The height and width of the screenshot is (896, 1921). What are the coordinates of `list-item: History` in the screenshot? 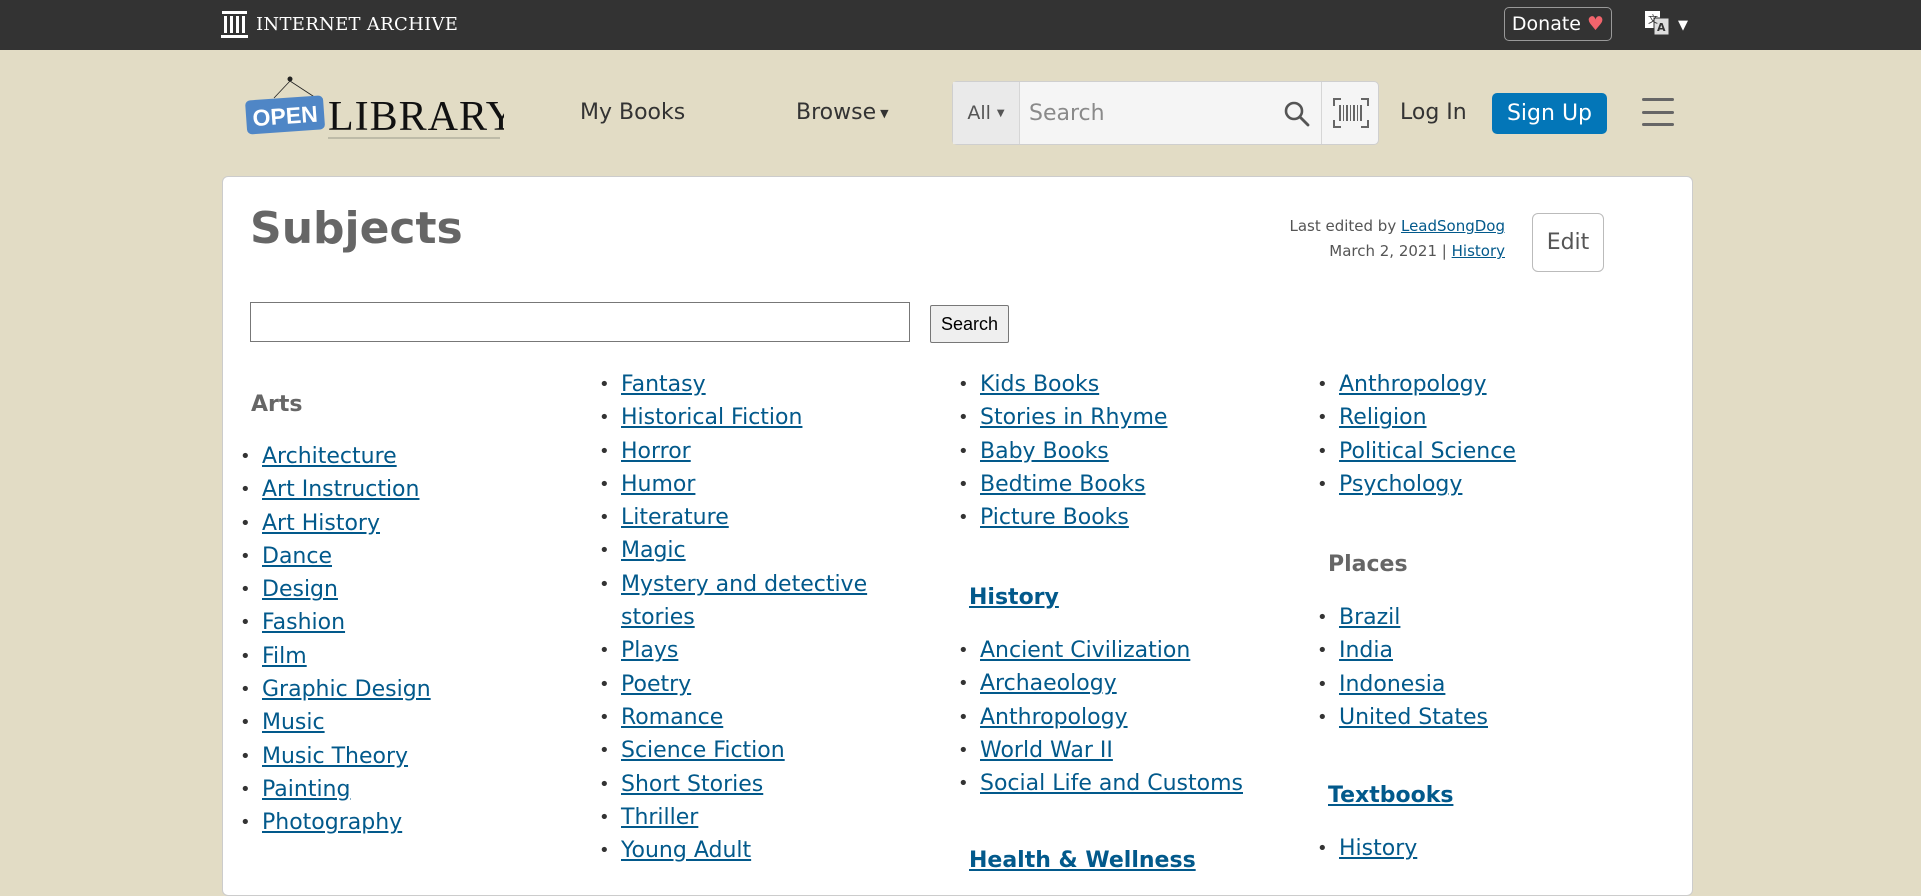 It's located at (1367, 849).